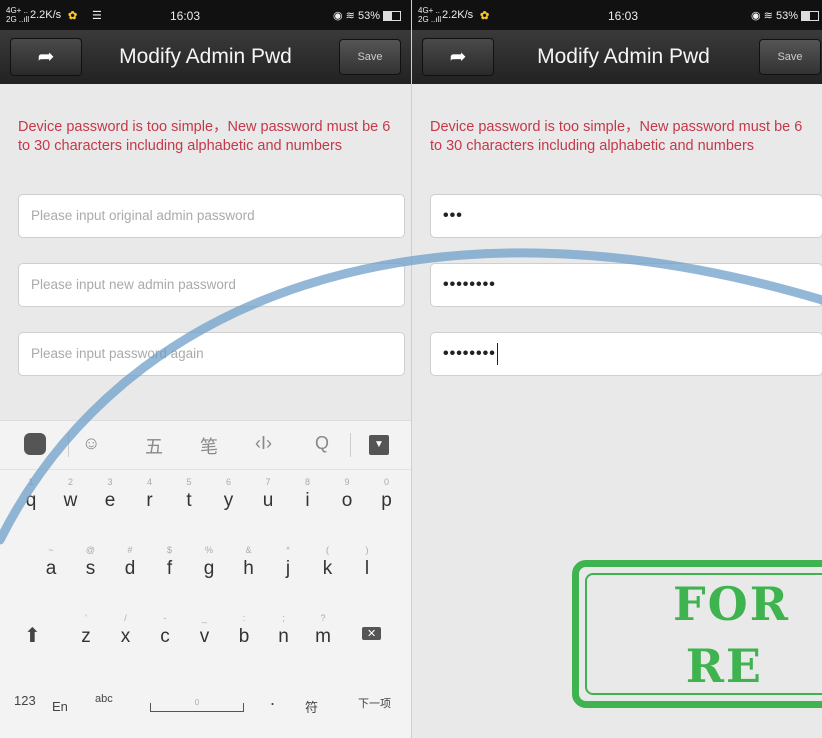  Describe the element at coordinates (785, 15) in the screenshot. I see `status-right: ◉ ≋ 53%` at that location.